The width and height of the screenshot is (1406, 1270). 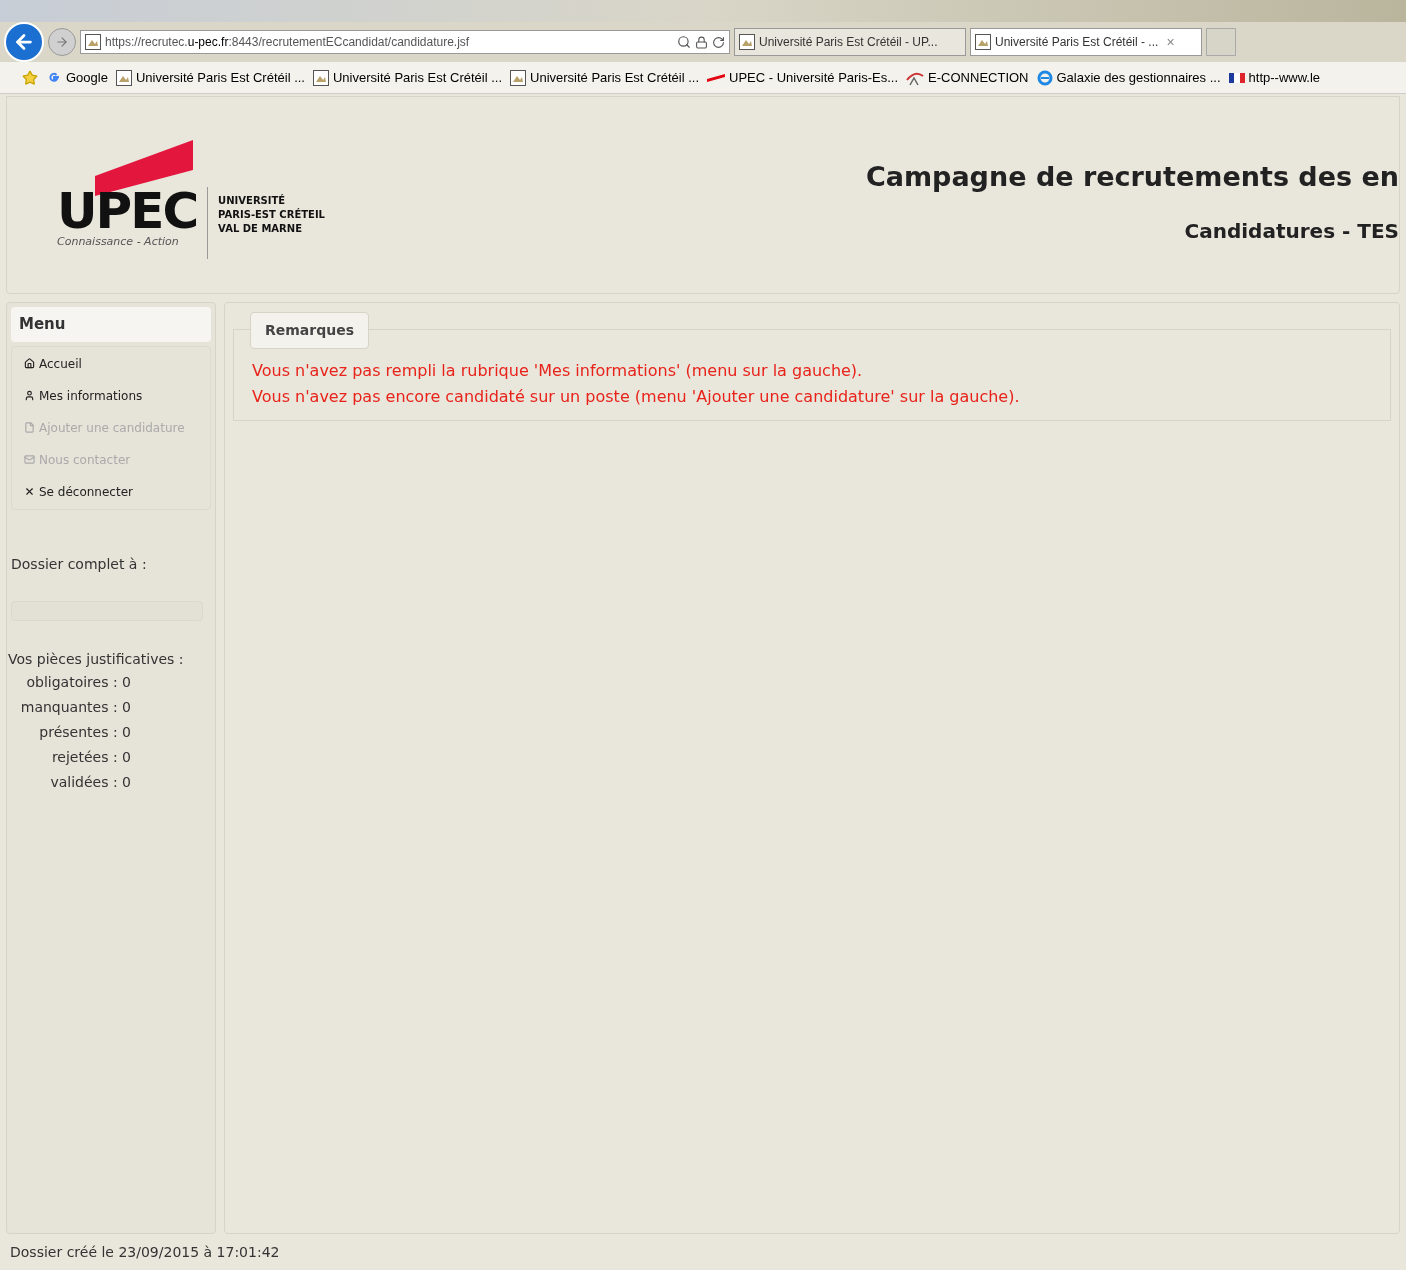 I want to click on forward-arrow-icon, so click(x=62, y=42).